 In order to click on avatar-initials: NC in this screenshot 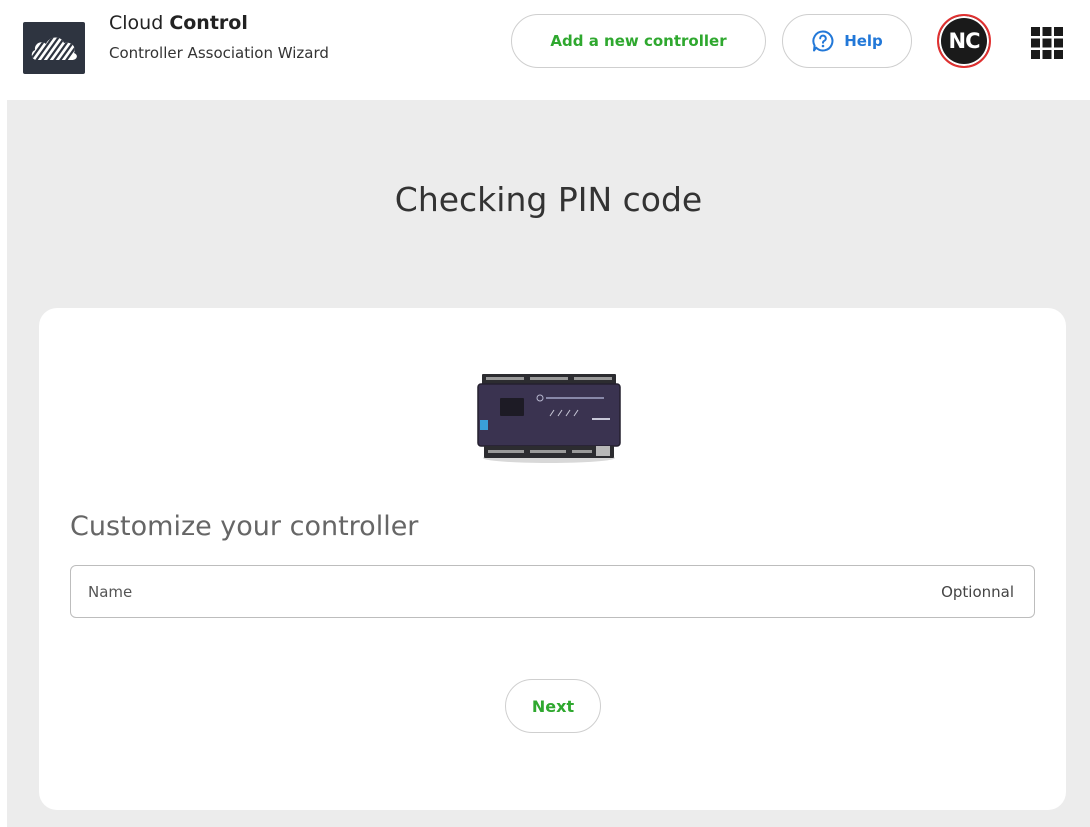, I will do `click(964, 41)`.